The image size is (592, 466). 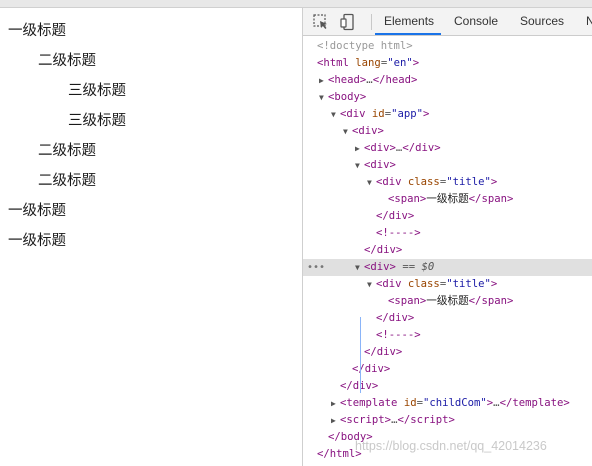 What do you see at coordinates (398, 80) in the screenshot?
I see `close-tag-name: head` at bounding box center [398, 80].